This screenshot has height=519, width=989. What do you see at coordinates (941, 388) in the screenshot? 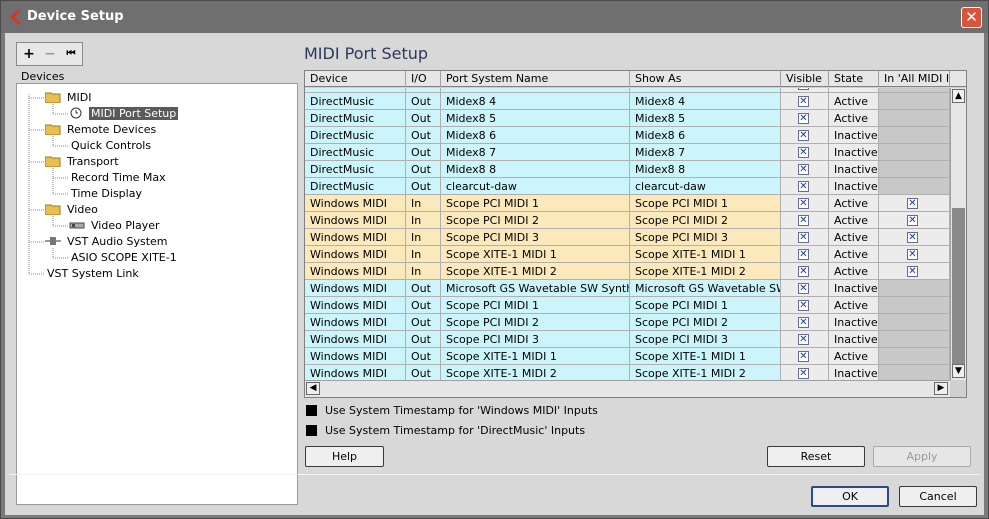
I see `scroll-right-arrow-icon: ▶` at bounding box center [941, 388].